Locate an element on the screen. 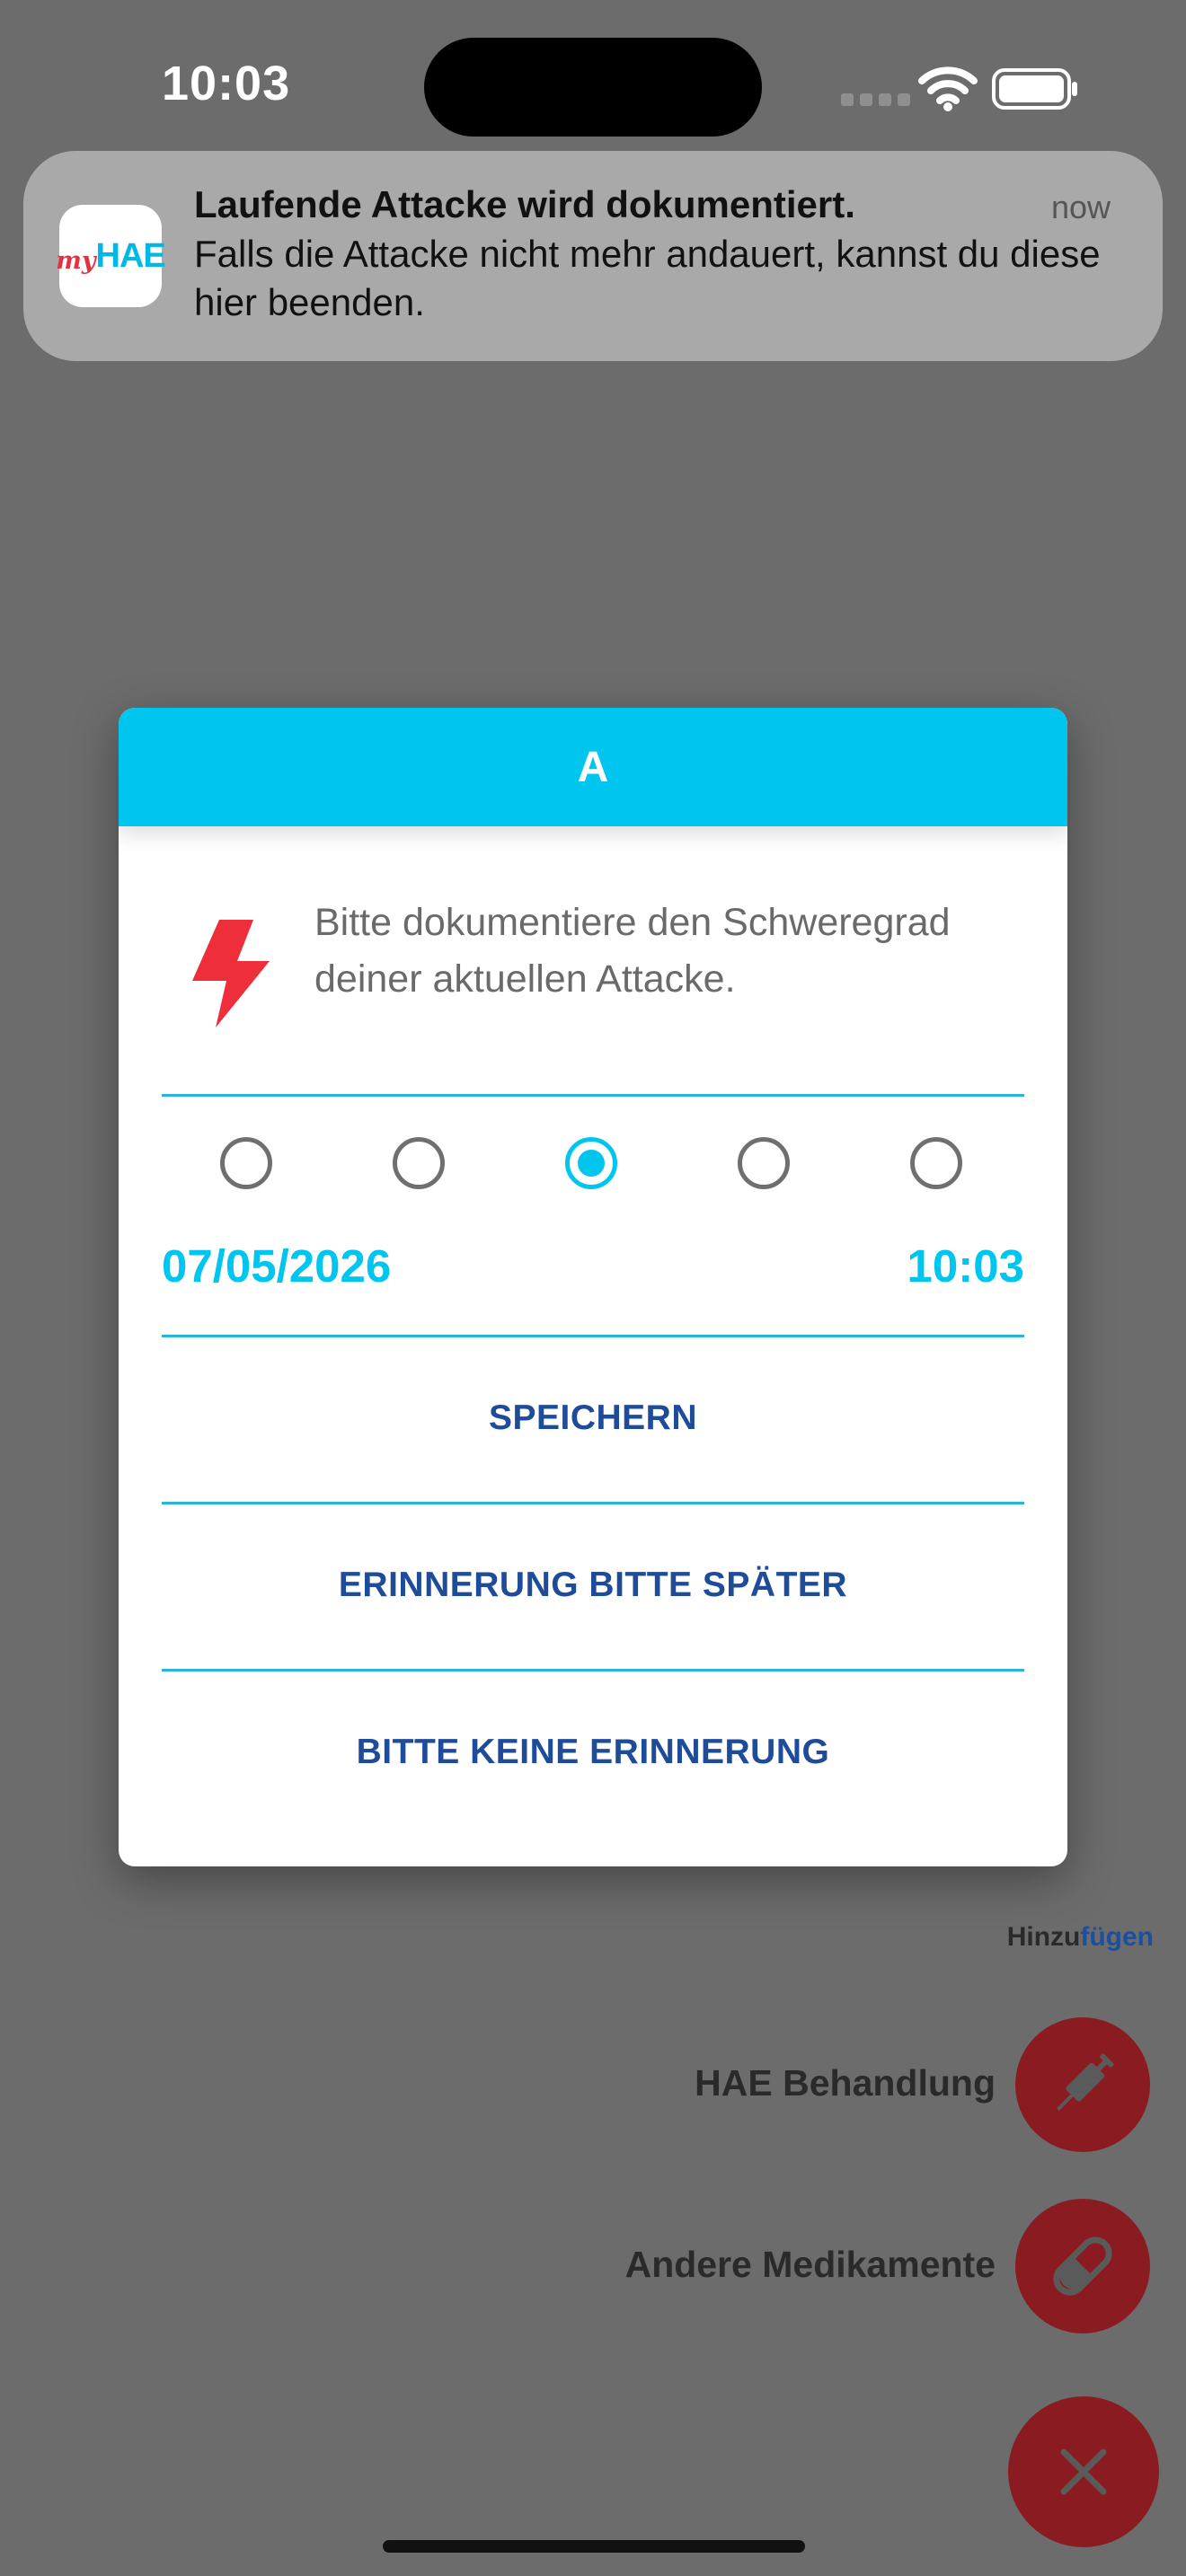  battery-icon is located at coordinates (1034, 89).